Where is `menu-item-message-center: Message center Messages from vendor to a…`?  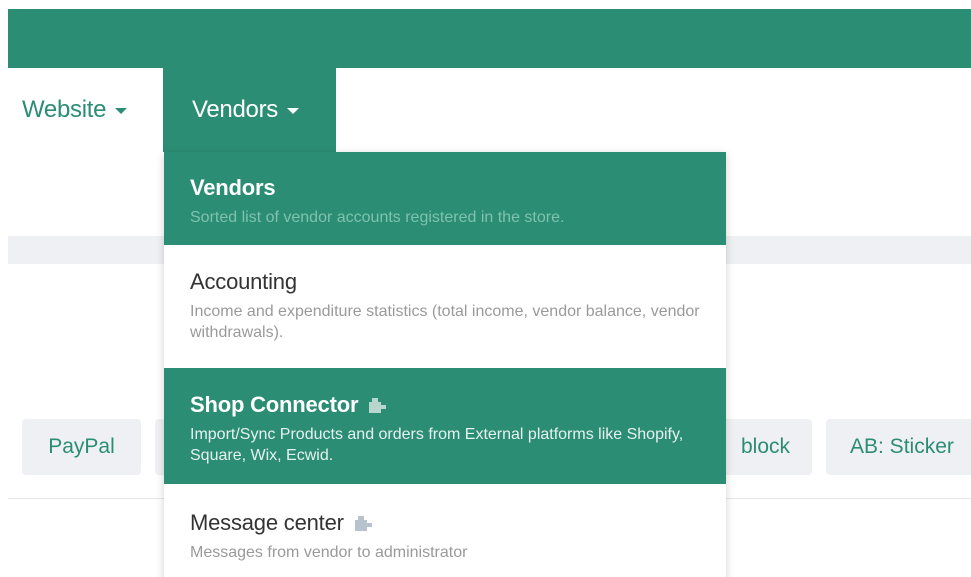 menu-item-message-center: Message center Messages from vendor to a… is located at coordinates (445, 530).